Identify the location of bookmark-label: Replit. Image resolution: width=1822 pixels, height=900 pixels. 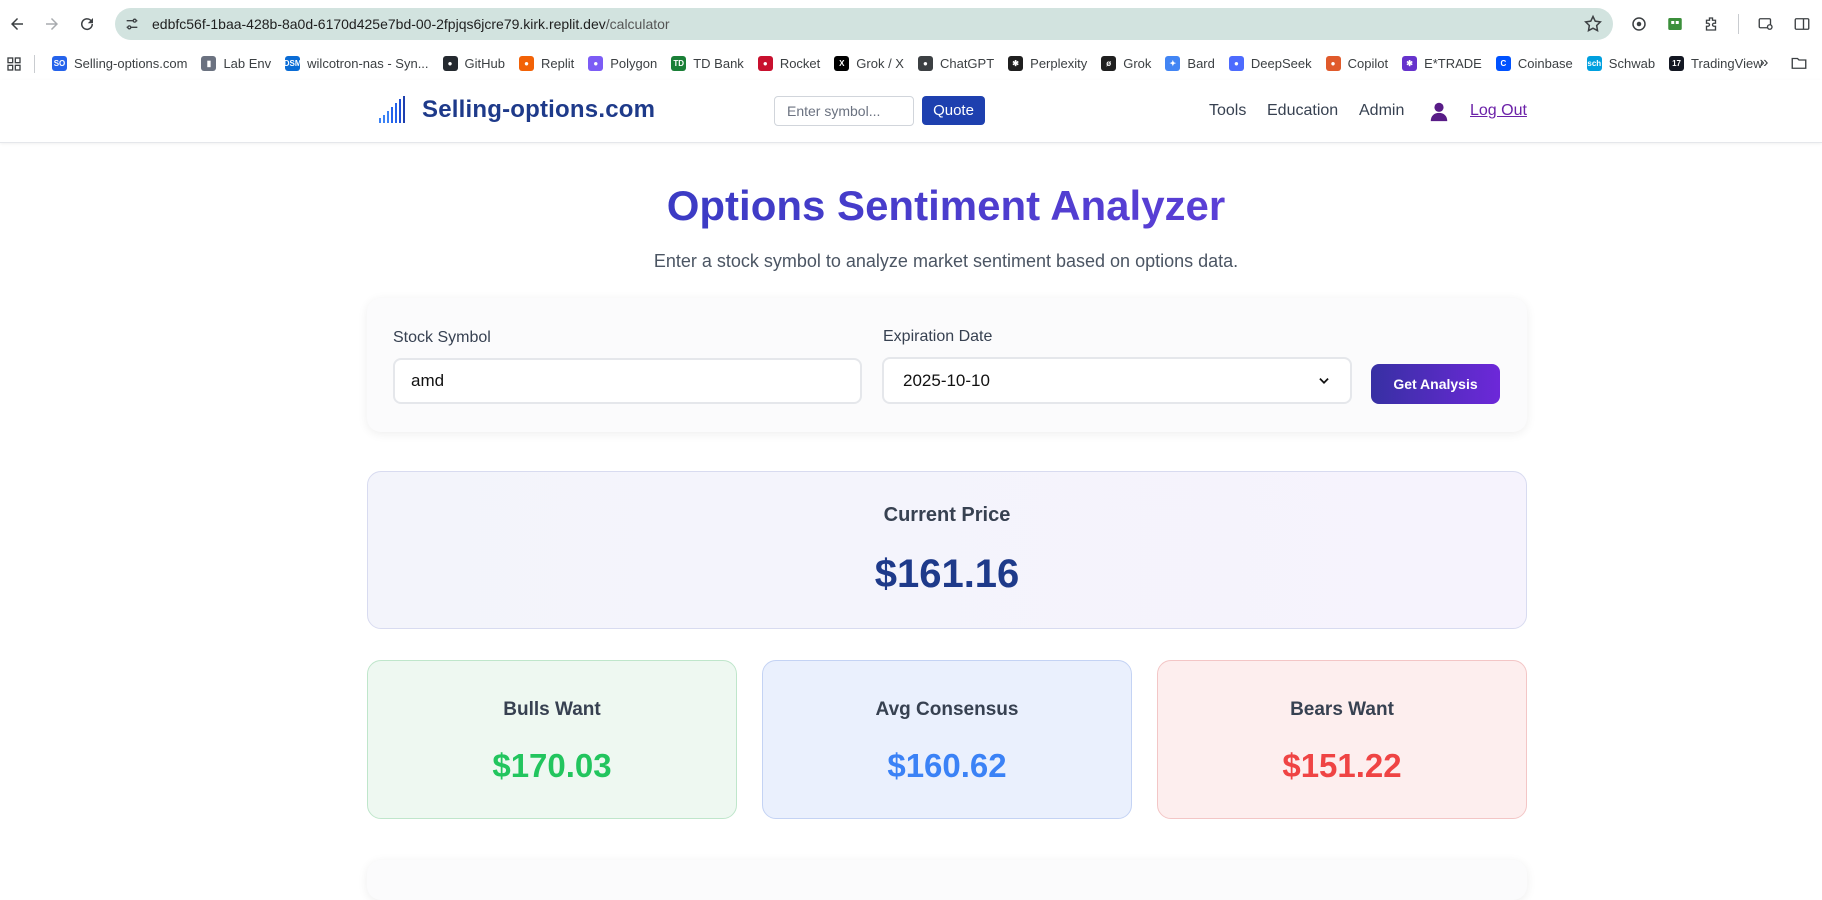
(558, 63).